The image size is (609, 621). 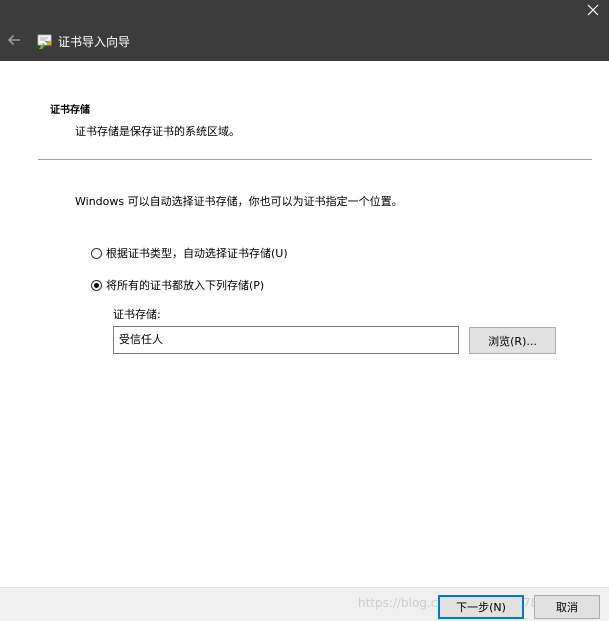 I want to click on certificate-store-field: 受信任人, so click(x=286, y=340).